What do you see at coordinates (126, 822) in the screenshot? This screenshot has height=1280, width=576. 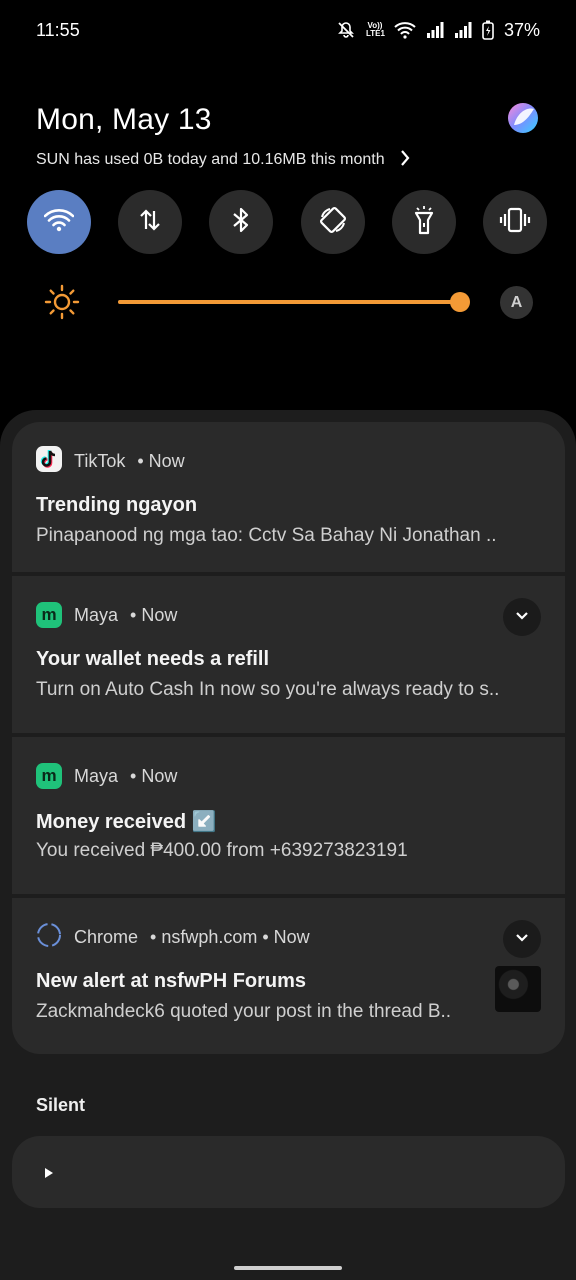 I see `notification-title: Money received ↙️` at bounding box center [126, 822].